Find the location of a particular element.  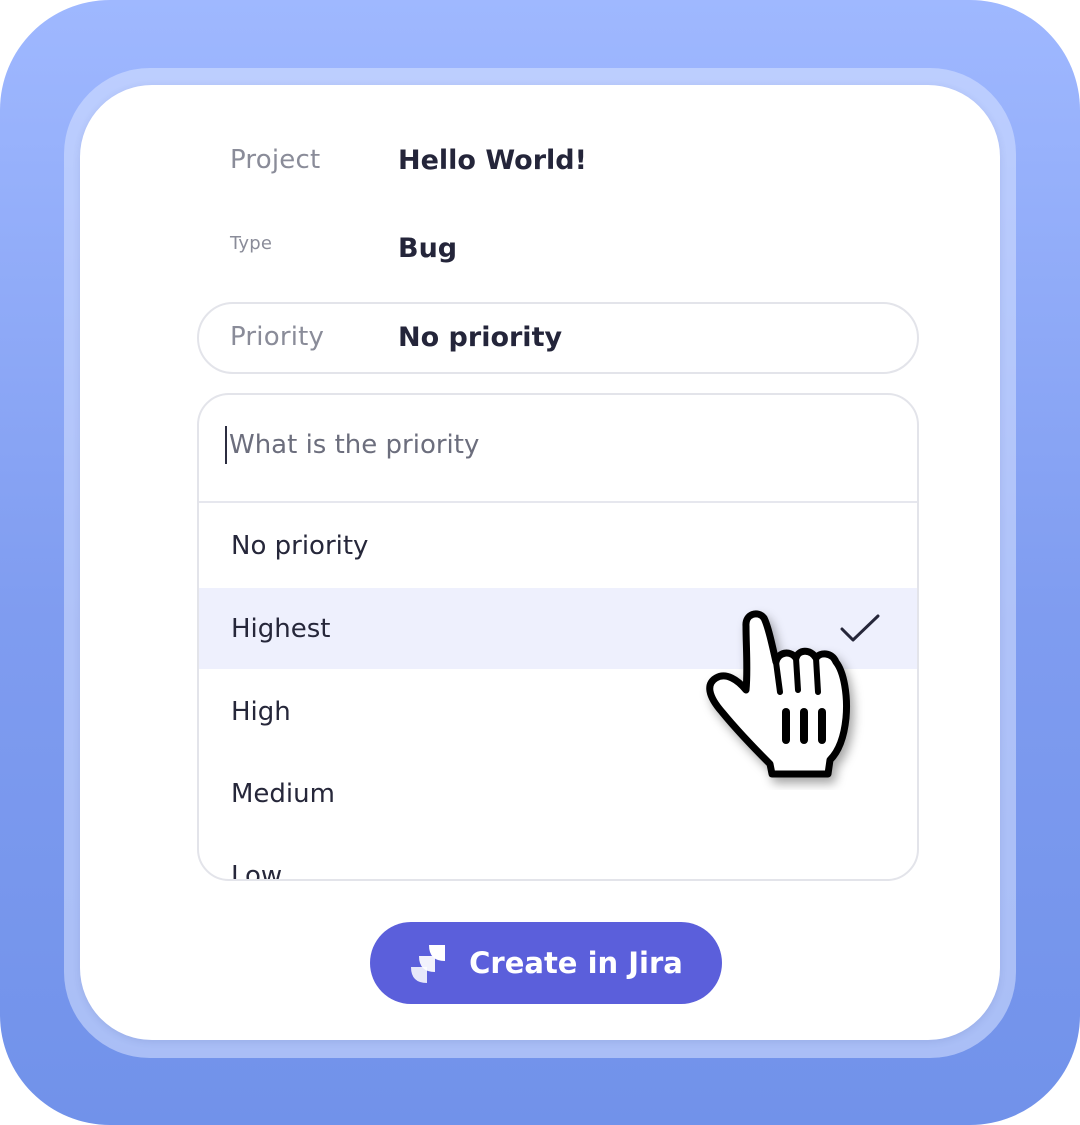

create-button-label: Create in Jira is located at coordinates (576, 963).